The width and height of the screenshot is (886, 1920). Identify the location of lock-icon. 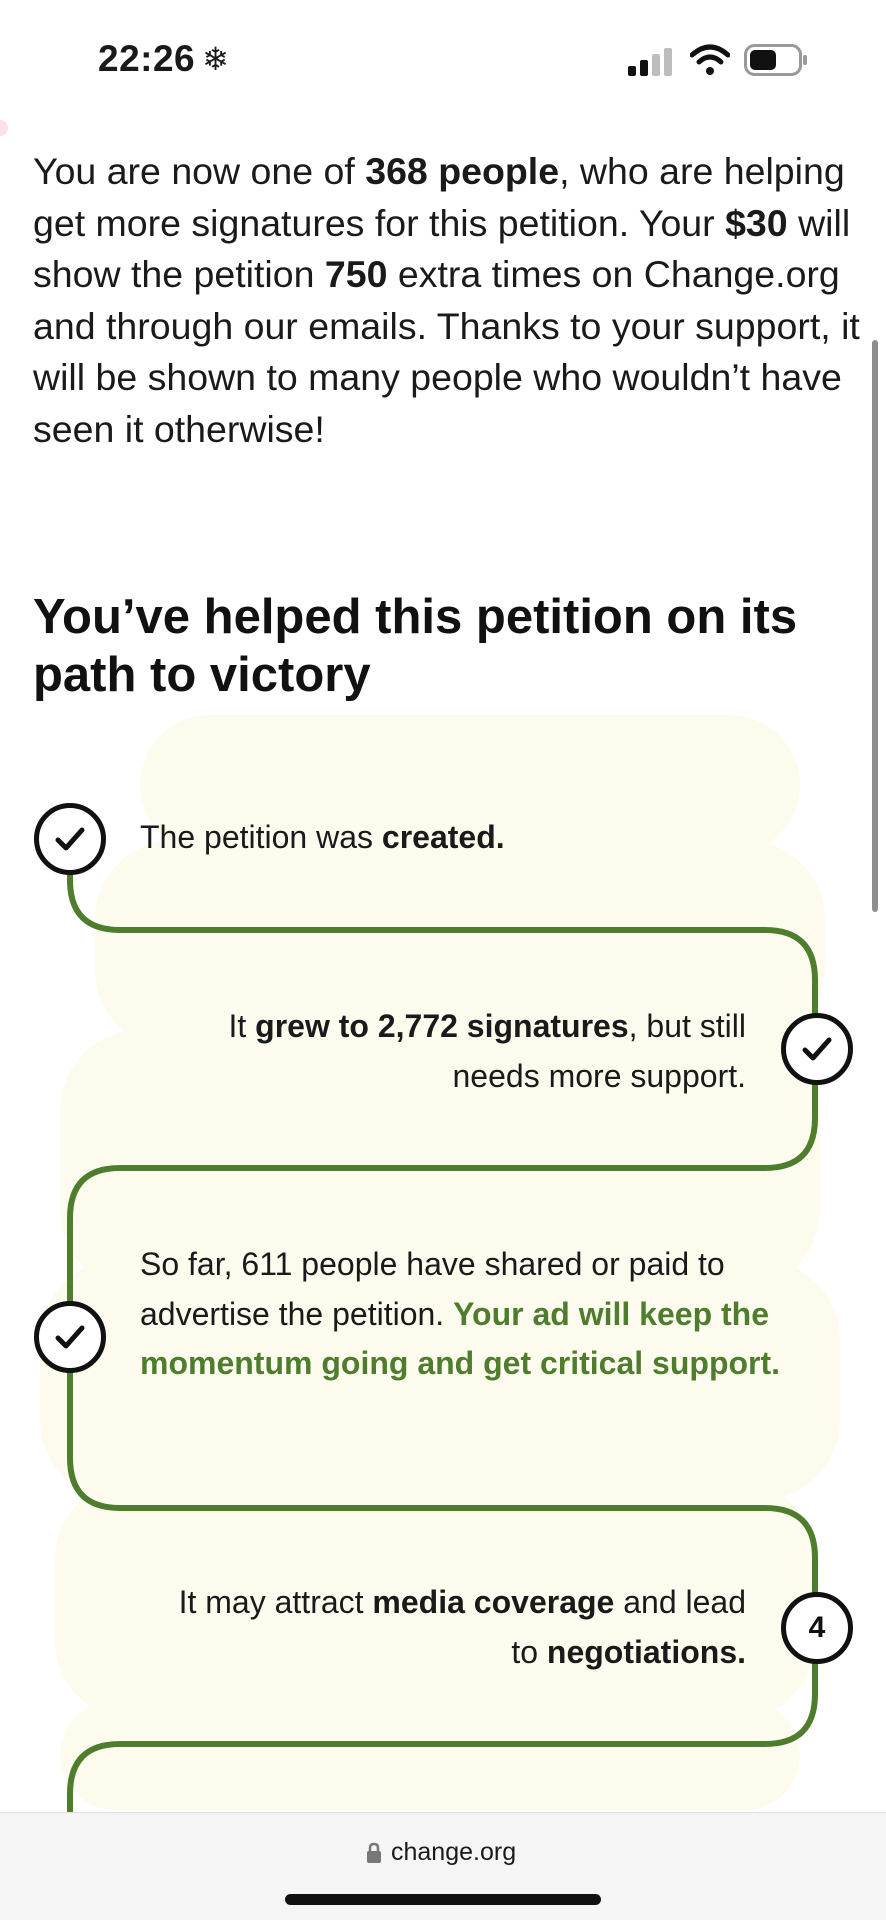
(374, 1852).